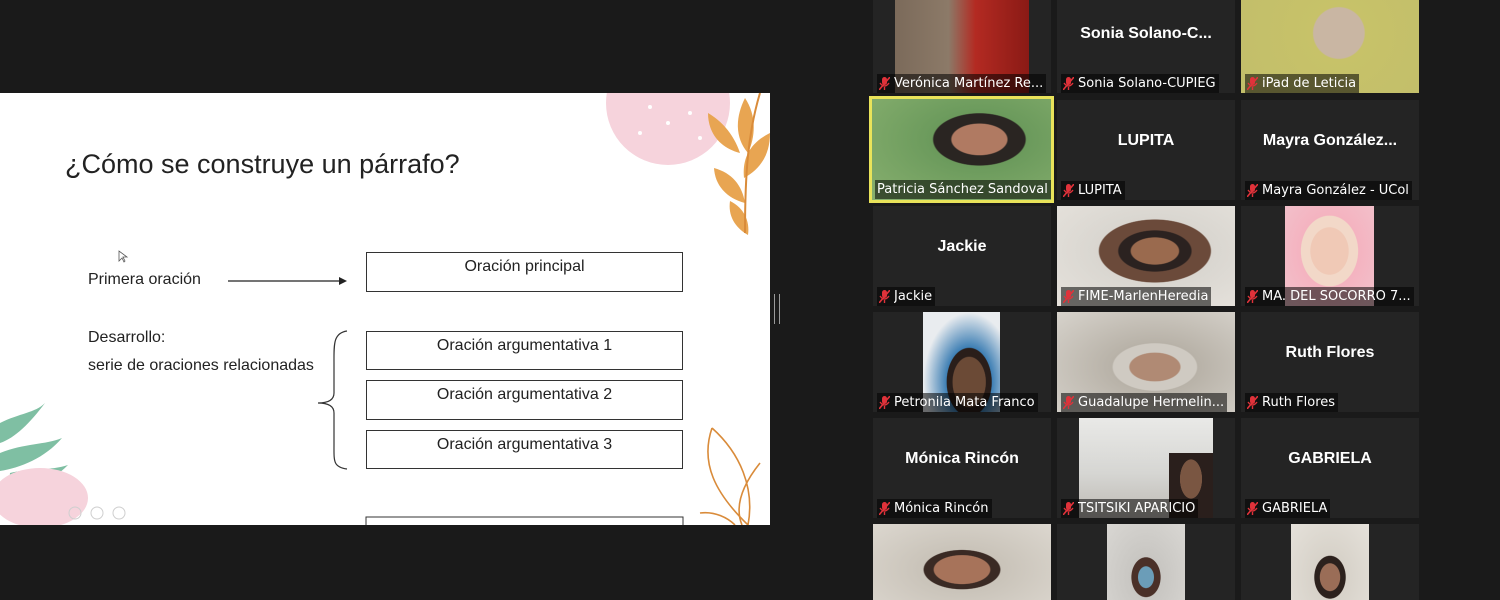 This screenshot has height=600, width=1500. Describe the element at coordinates (1328, 190) in the screenshot. I see `participant-name-label: Mayra González - UCol` at that location.